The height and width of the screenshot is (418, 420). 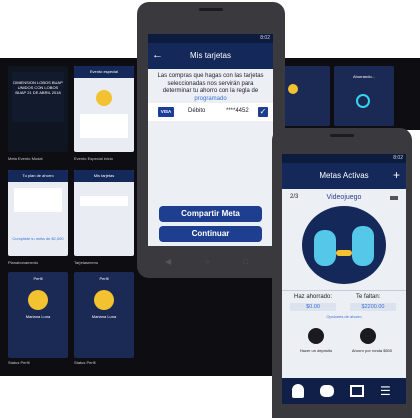 What do you see at coordinates (104, 98) in the screenshot?
I see `piggy-icon` at bounding box center [104, 98].